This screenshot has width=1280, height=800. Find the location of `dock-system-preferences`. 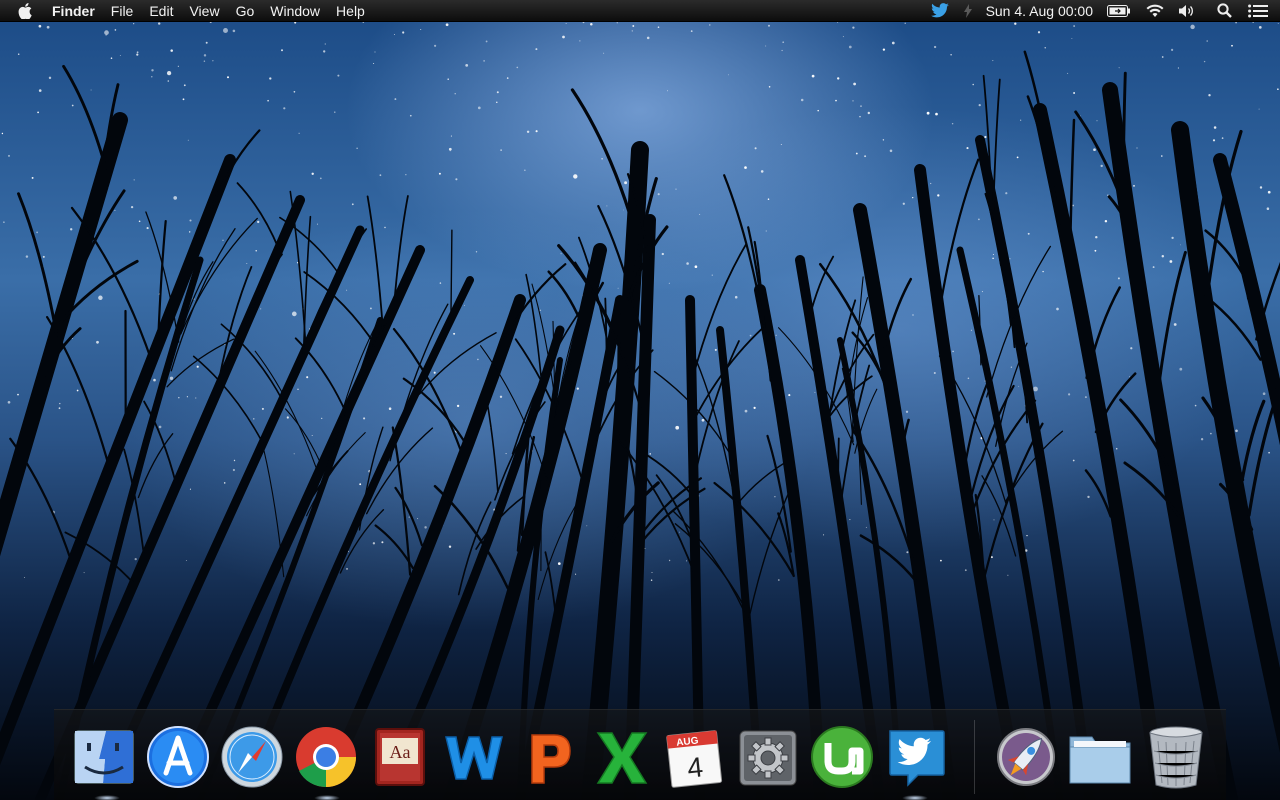

dock-system-preferences is located at coordinates (768, 757).